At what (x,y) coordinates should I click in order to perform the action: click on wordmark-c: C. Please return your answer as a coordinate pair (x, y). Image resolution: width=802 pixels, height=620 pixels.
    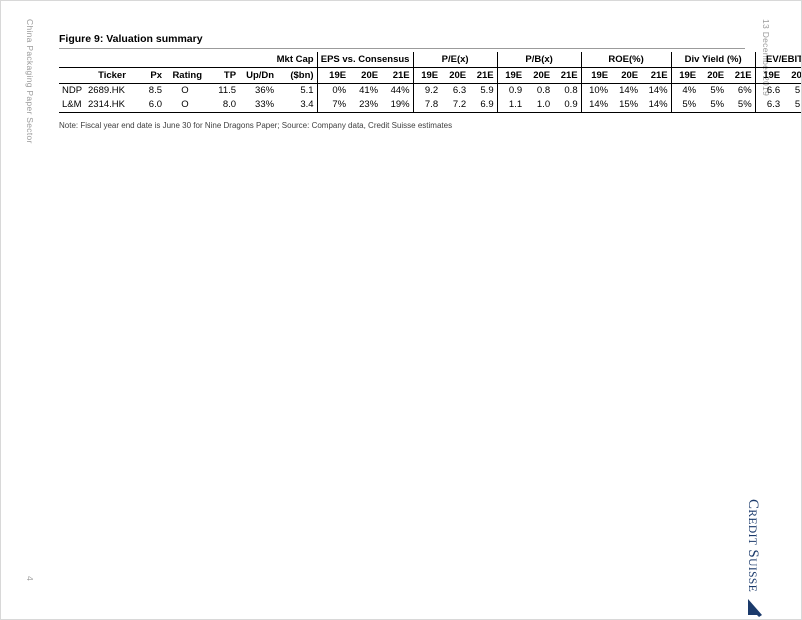
    Looking at the image, I should click on (753, 504).